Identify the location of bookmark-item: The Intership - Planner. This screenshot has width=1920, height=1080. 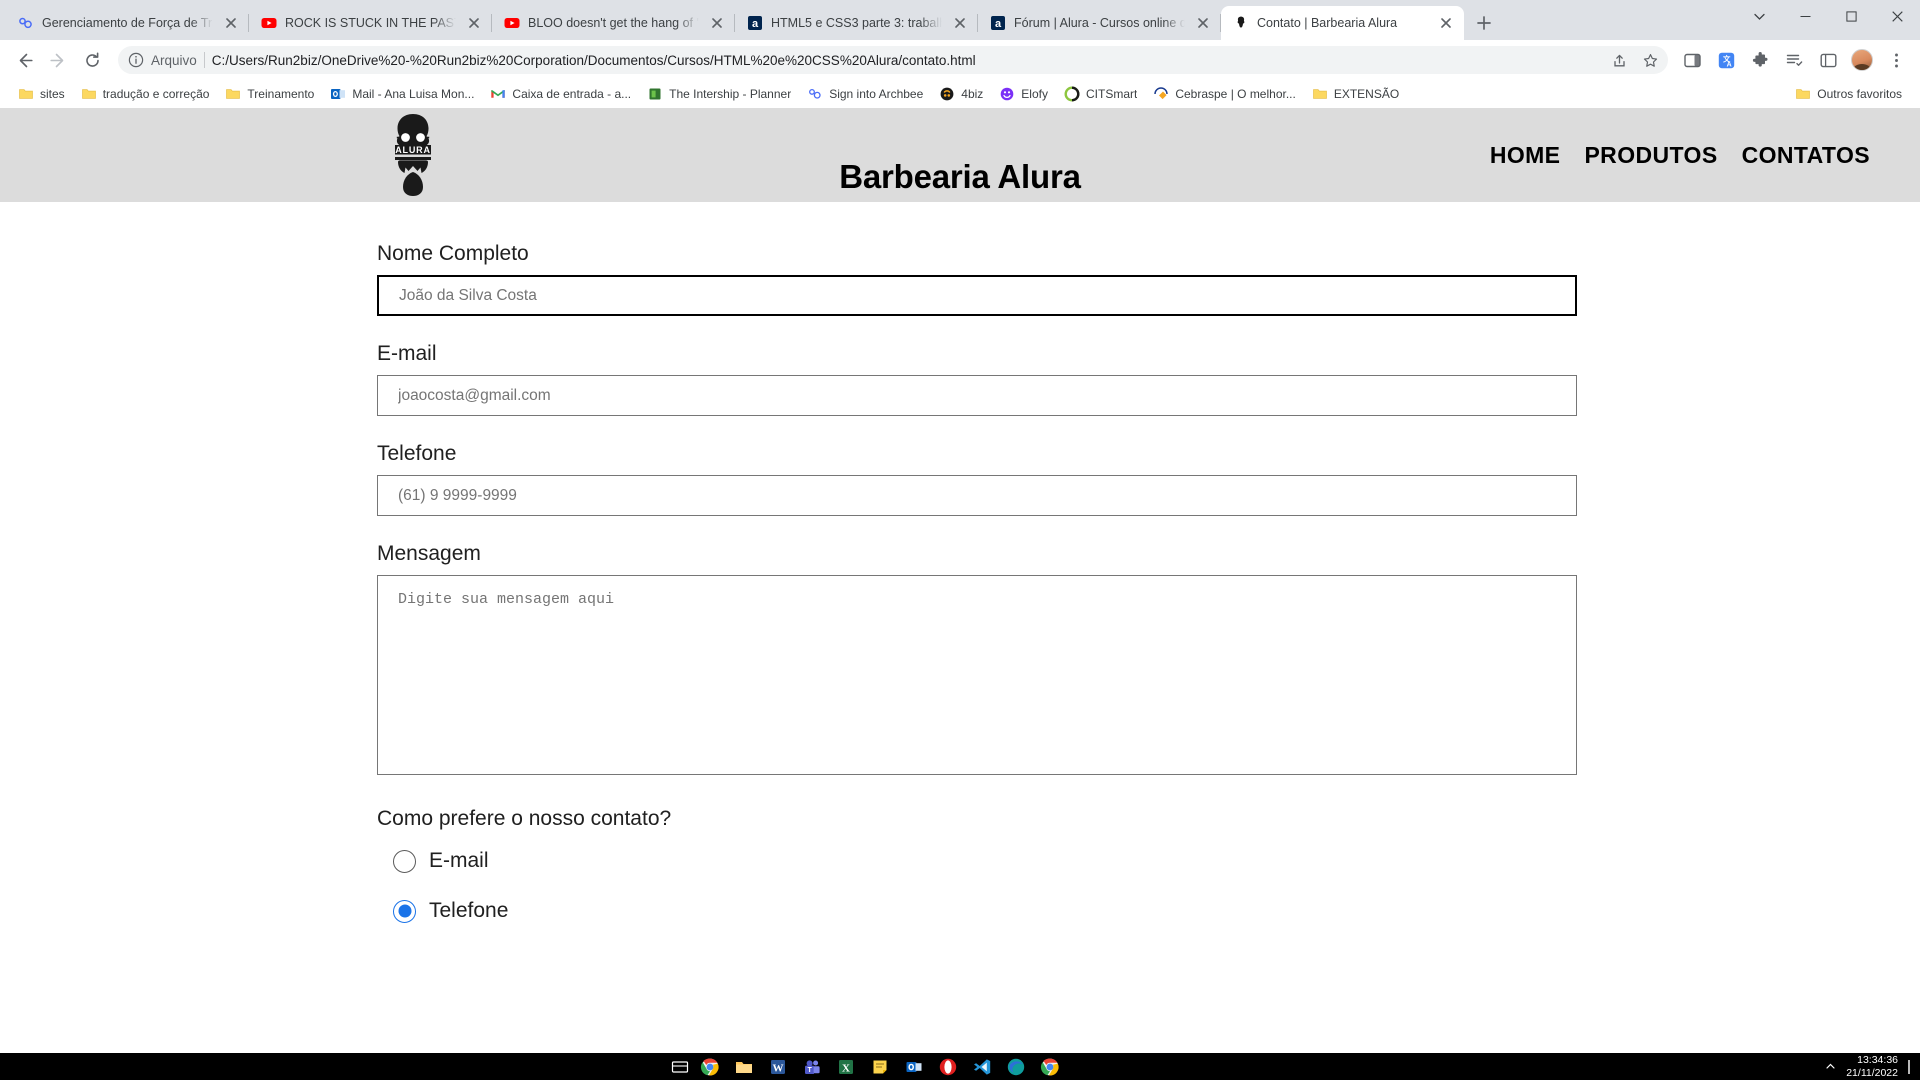
(719, 94).